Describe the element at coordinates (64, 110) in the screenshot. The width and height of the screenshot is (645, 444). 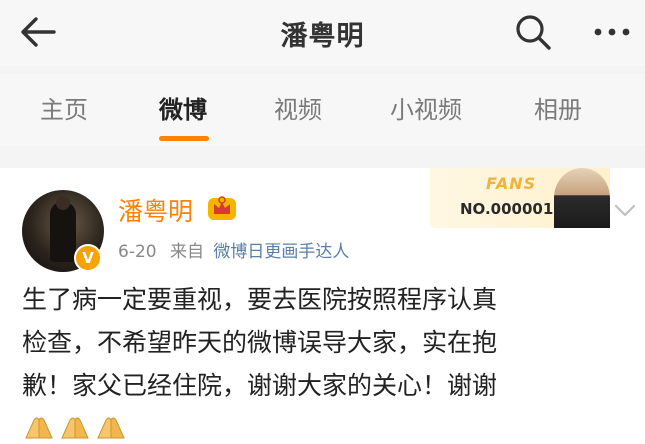
I see `tab-home: 主页` at that location.